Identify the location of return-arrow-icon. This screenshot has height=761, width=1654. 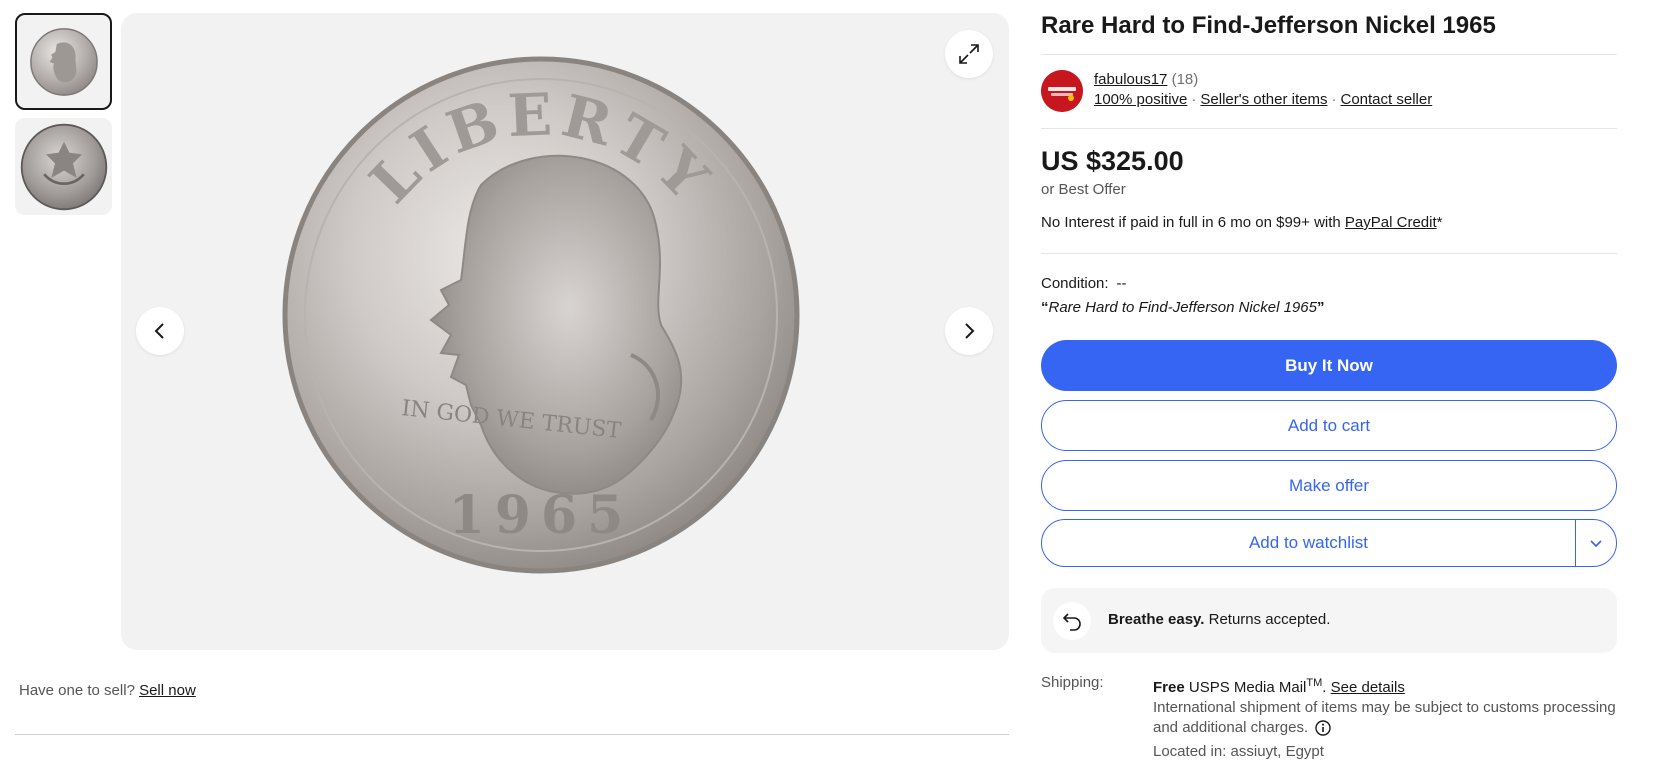
(1071, 622).